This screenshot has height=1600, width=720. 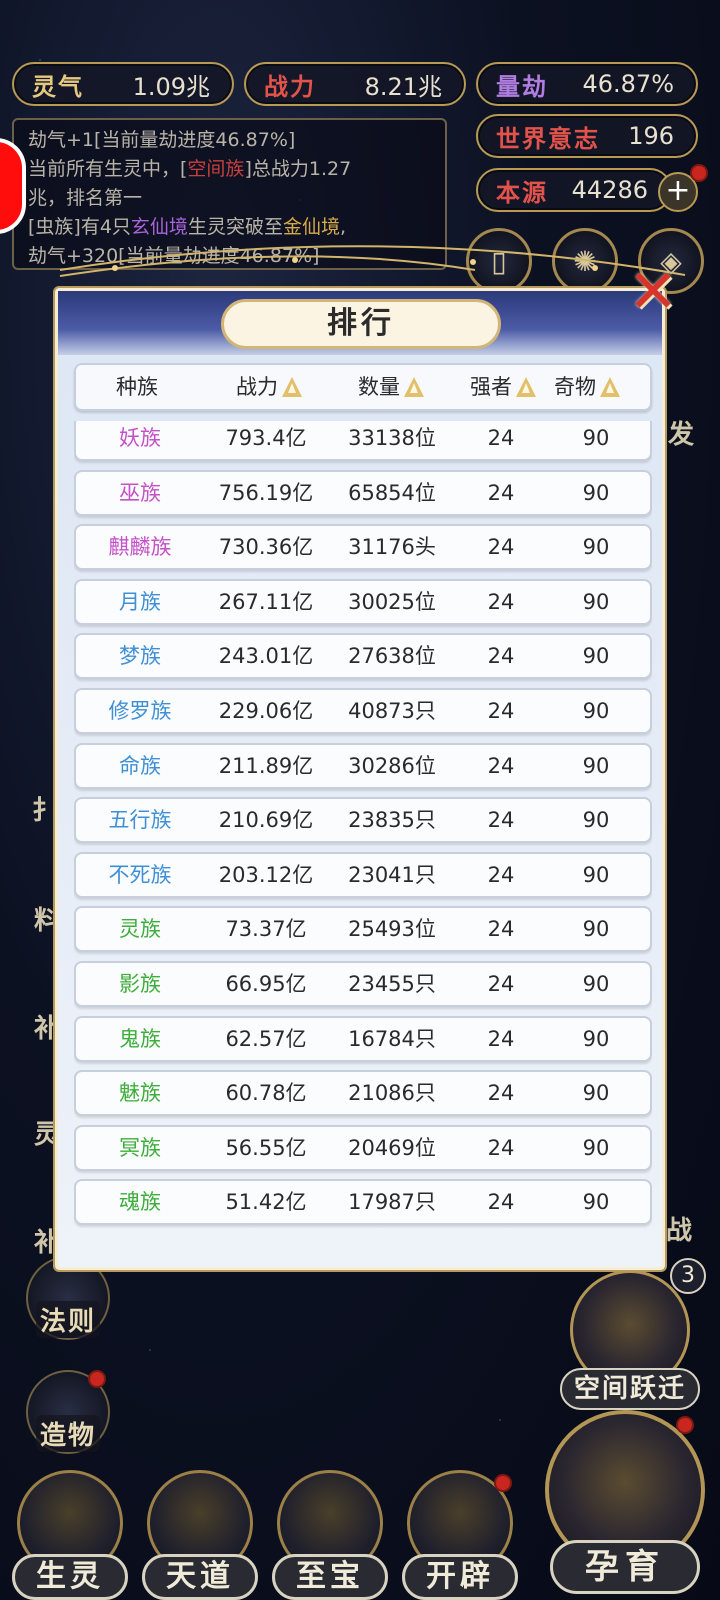 I want to click on stat-benyuan: 本源 44286, so click(x=574, y=190).